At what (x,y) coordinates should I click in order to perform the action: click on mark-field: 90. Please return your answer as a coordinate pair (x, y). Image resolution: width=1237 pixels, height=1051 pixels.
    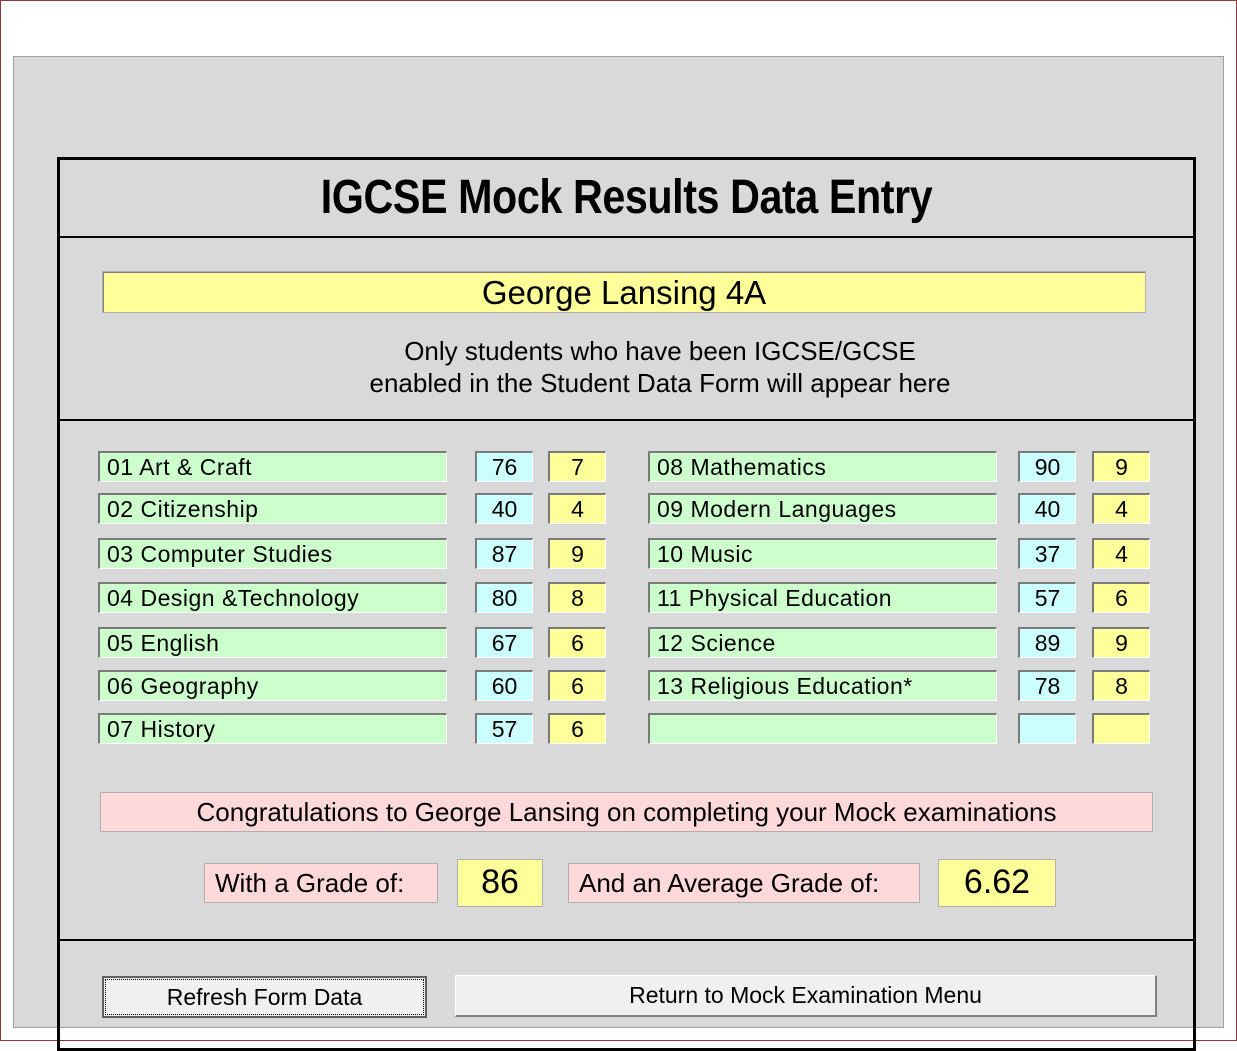
    Looking at the image, I should click on (1047, 466).